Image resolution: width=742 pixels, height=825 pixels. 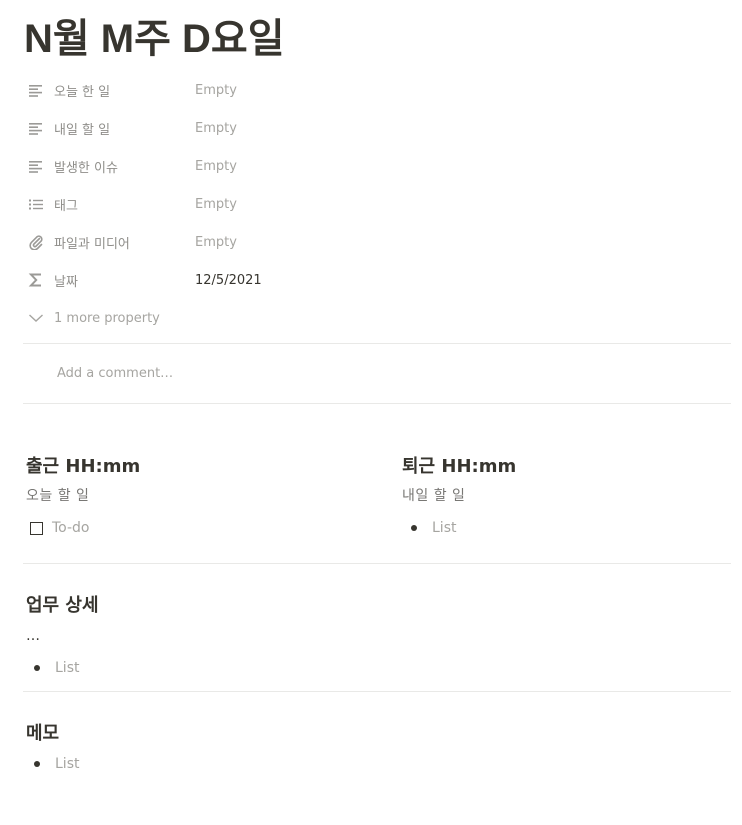 I want to click on property-name: 파일과 미디어, so click(x=109, y=242).